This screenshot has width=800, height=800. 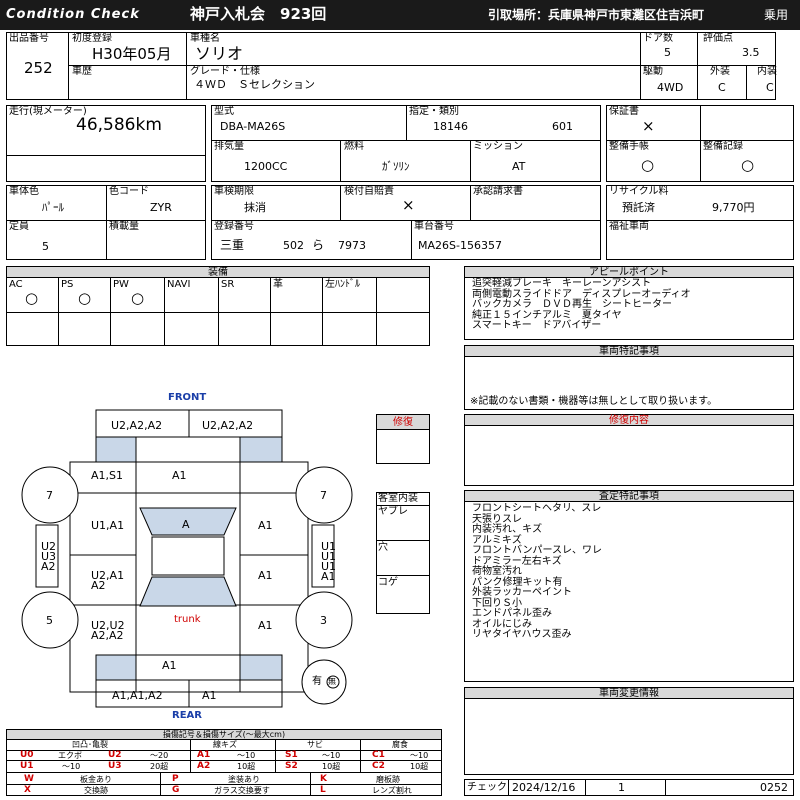 I want to click on transmission-value: AT, so click(x=519, y=166).